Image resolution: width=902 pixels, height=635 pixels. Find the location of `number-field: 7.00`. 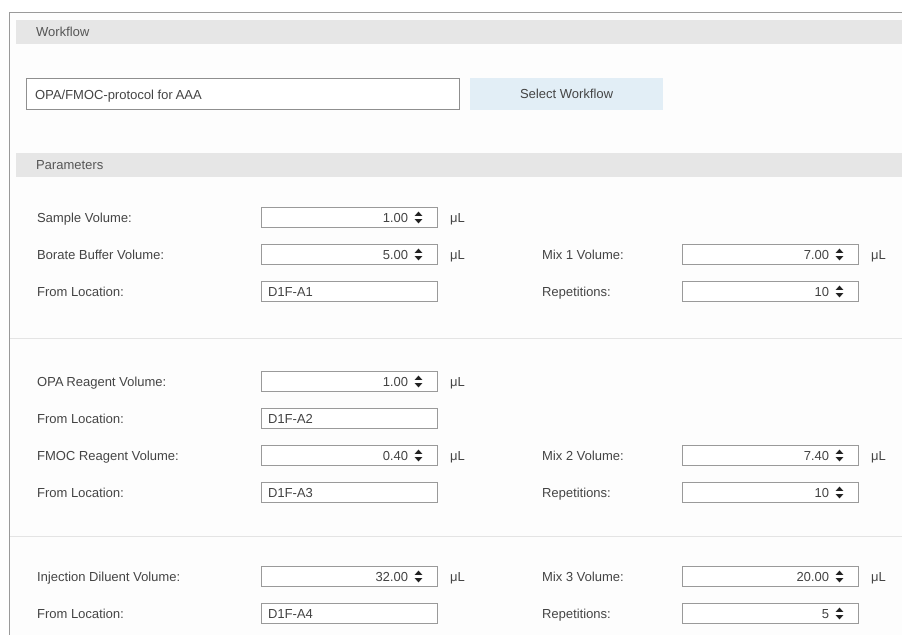

number-field: 7.00 is located at coordinates (770, 254).